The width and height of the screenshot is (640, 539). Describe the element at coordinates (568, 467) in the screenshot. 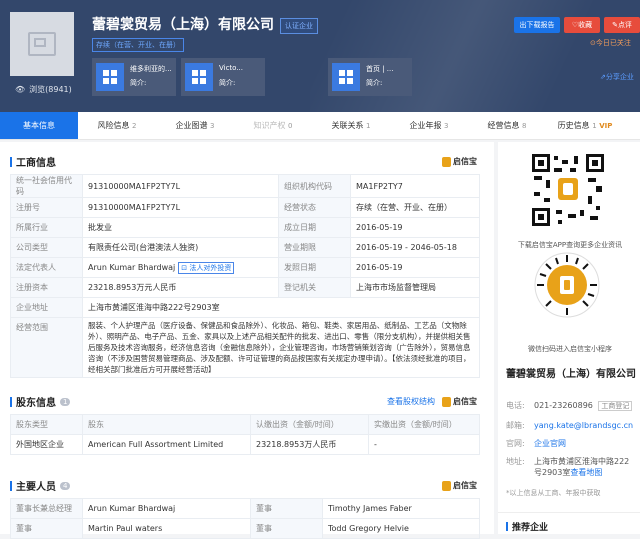

I see `address-row: 地址: 上海市黄浦区淮海中路222号2903室查看地图` at that location.